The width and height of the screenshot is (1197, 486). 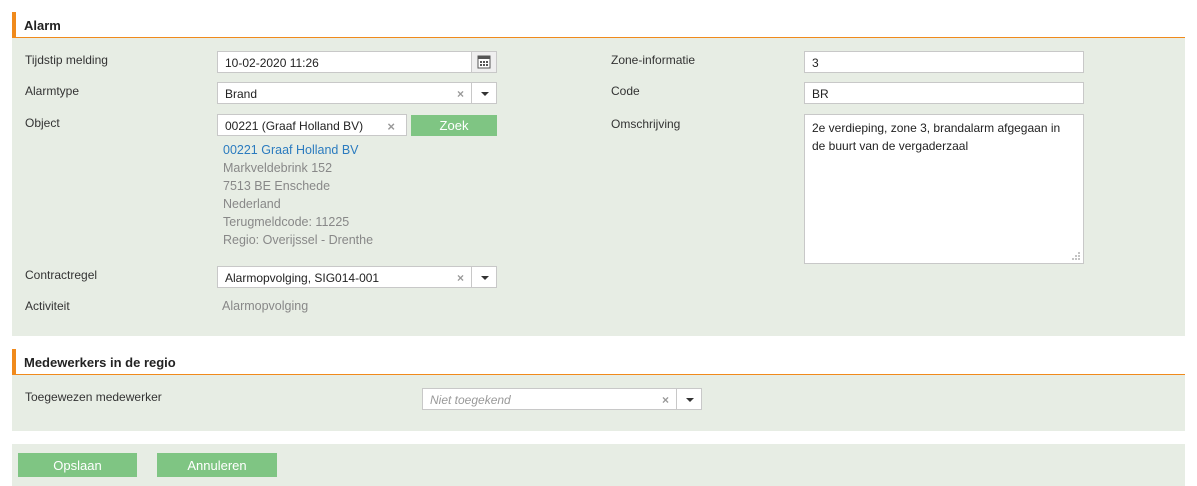 I want to click on object-name-link: 00221 Graaf Holland BV, so click(x=291, y=150).